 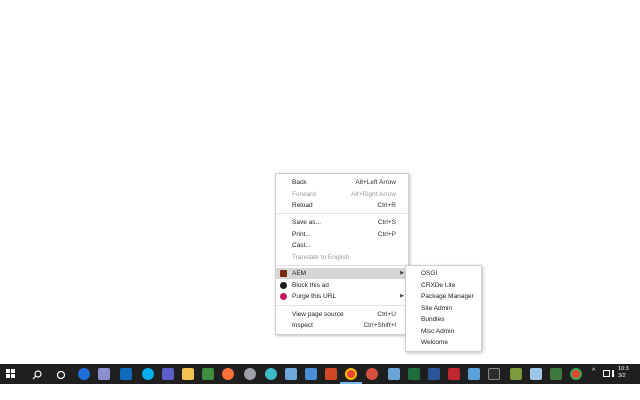 I want to click on screen-margin, so click(x=320, y=392).